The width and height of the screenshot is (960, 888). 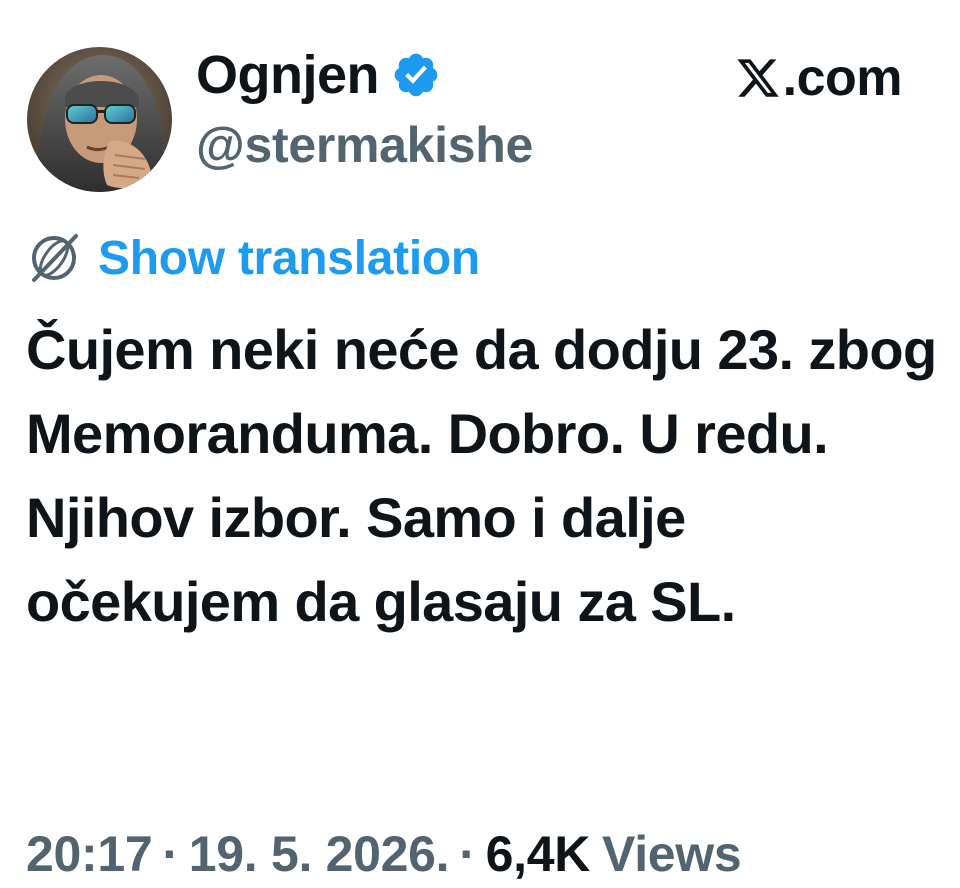 I want to click on x-logo-icon, so click(x=758, y=78).